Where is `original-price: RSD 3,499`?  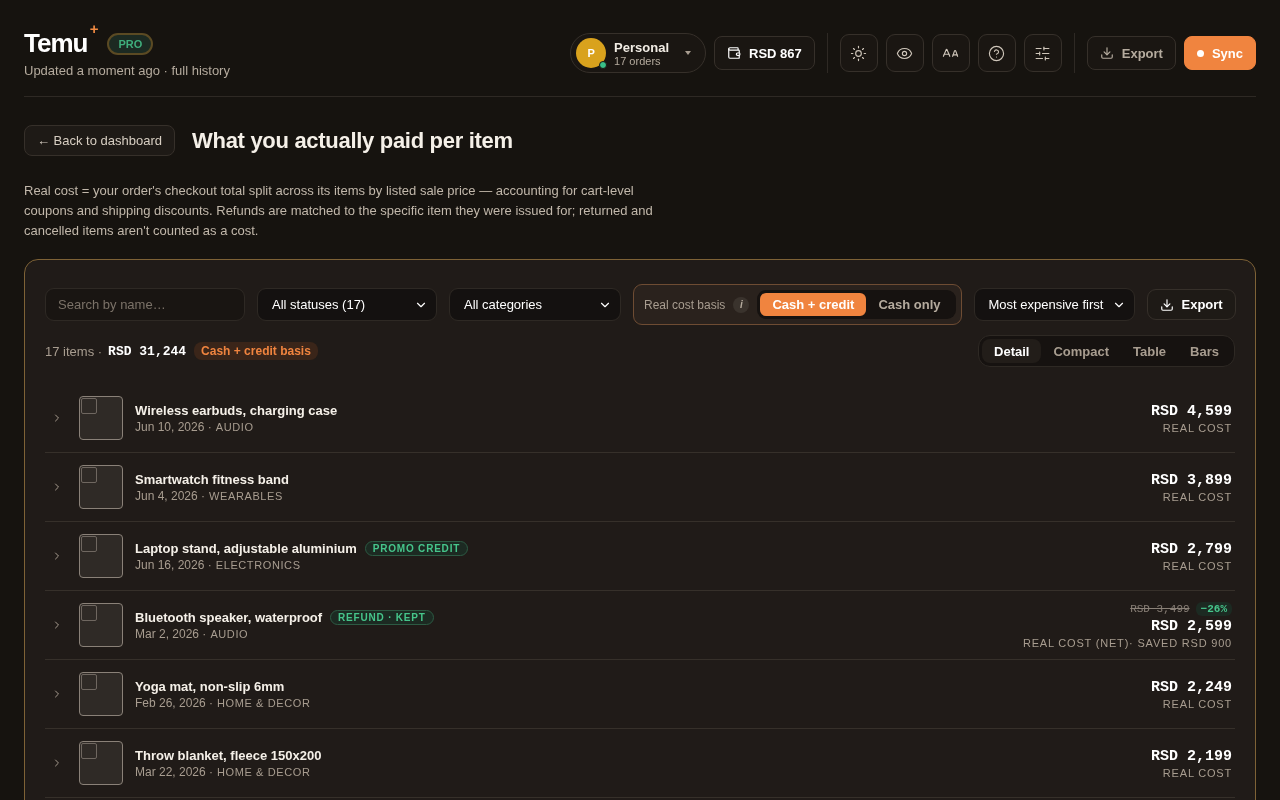 original-price: RSD 3,499 is located at coordinates (1160, 608).